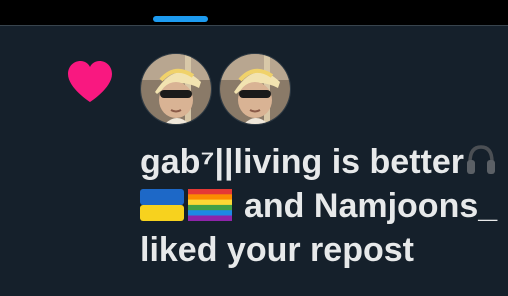 This screenshot has width=508, height=296. I want to click on notification-line-3: liked your repost, so click(277, 250).